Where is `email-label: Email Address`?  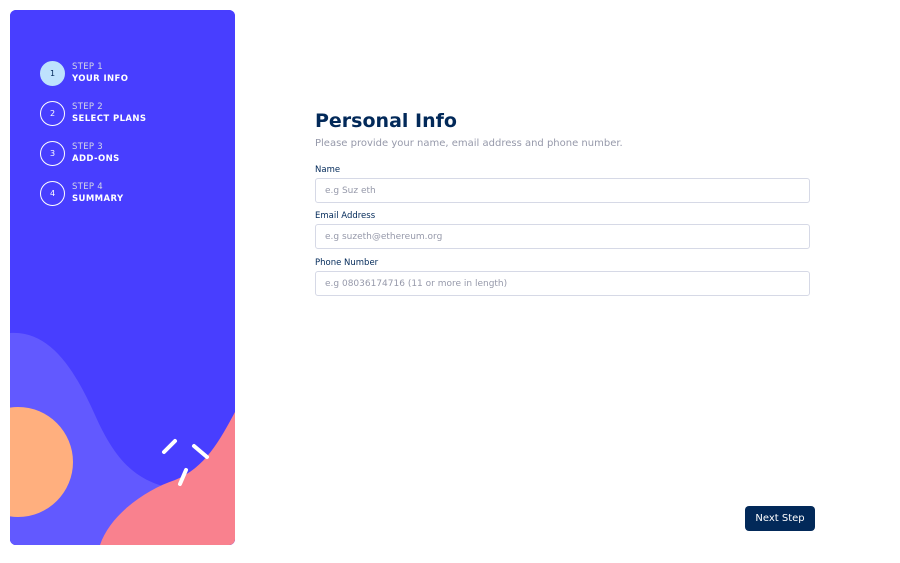 email-label: Email Address is located at coordinates (345, 216).